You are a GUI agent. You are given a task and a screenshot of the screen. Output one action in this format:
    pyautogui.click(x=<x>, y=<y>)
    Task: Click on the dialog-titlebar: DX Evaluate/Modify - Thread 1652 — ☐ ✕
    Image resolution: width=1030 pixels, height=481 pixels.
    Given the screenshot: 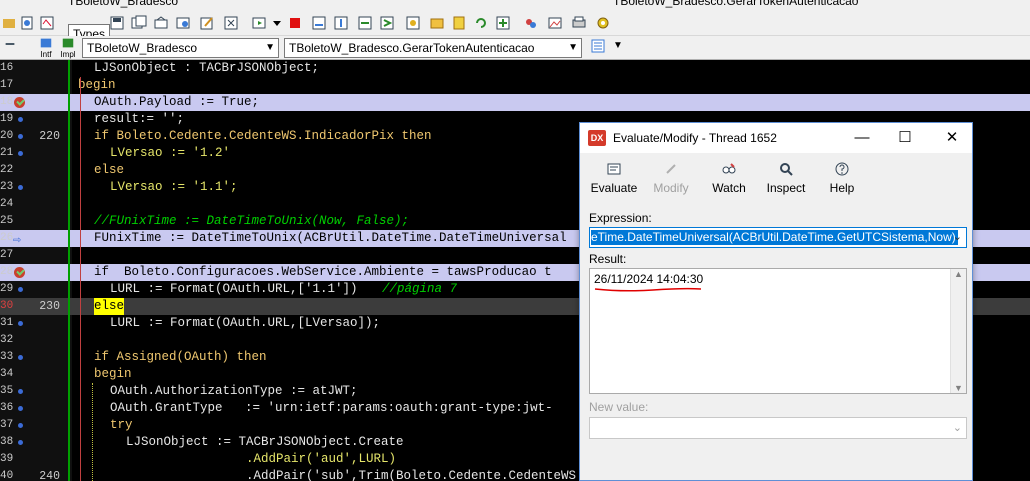 What is the action you would take?
    pyautogui.click(x=776, y=138)
    